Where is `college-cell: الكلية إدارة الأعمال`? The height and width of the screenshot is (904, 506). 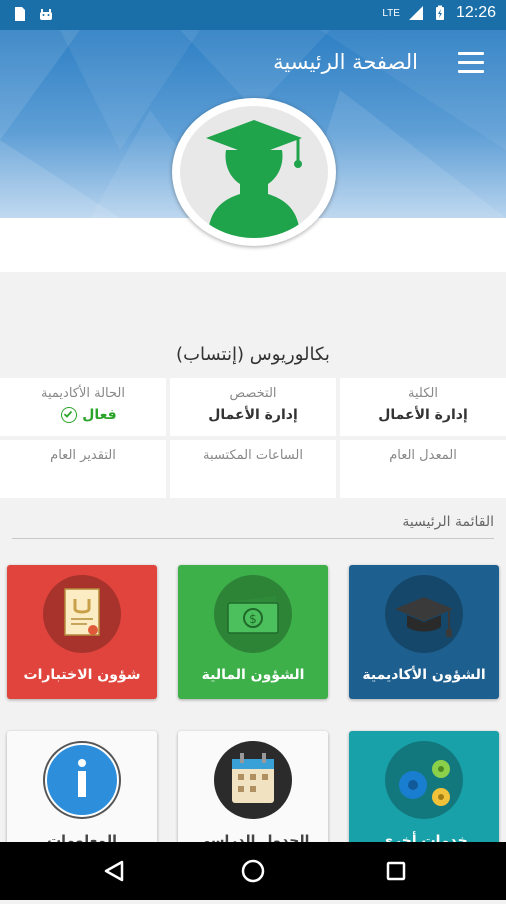 college-cell: الكلية إدارة الأعمال is located at coordinates (423, 407).